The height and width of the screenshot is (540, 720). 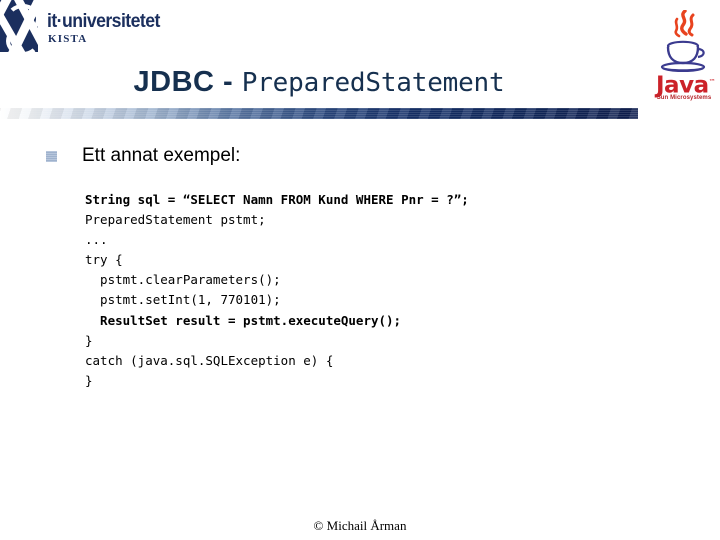 I want to click on it-university-mark-icon, so click(x=19, y=26).